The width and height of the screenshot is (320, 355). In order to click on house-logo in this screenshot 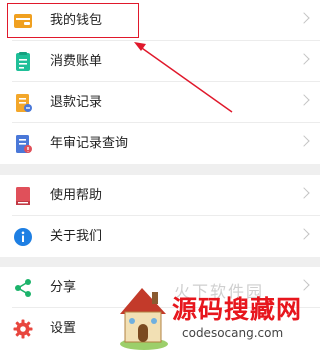, I will do `click(144, 319)`.